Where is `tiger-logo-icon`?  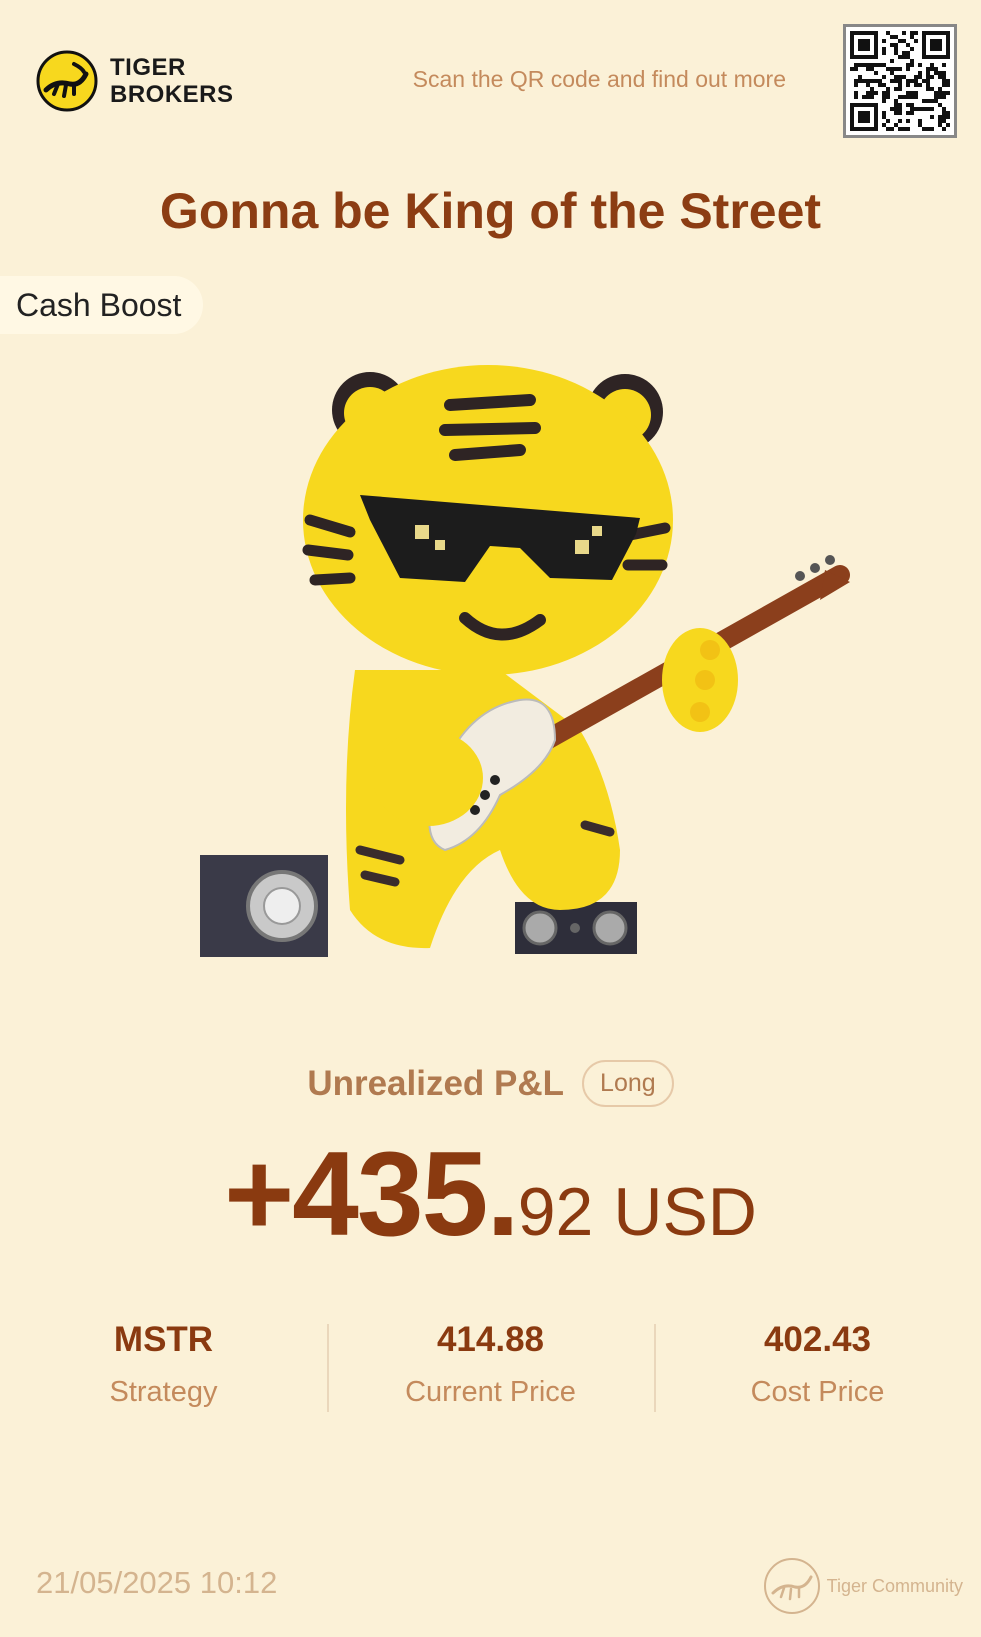
tiger-logo-icon is located at coordinates (67, 81).